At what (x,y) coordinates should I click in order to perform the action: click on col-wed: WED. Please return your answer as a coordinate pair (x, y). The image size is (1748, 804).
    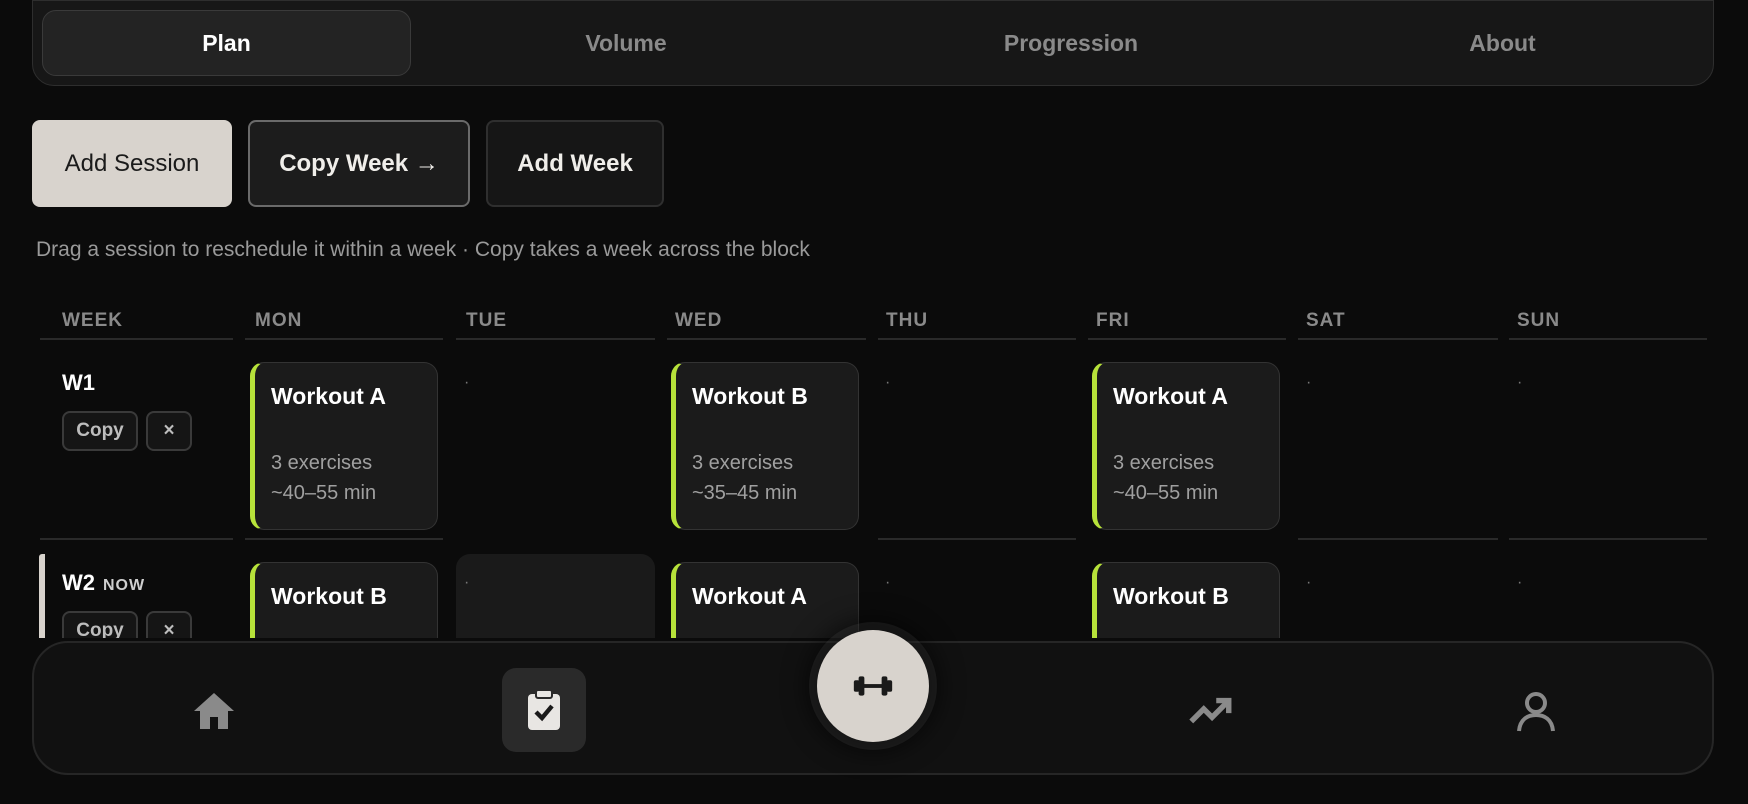
    Looking at the image, I should click on (766, 325).